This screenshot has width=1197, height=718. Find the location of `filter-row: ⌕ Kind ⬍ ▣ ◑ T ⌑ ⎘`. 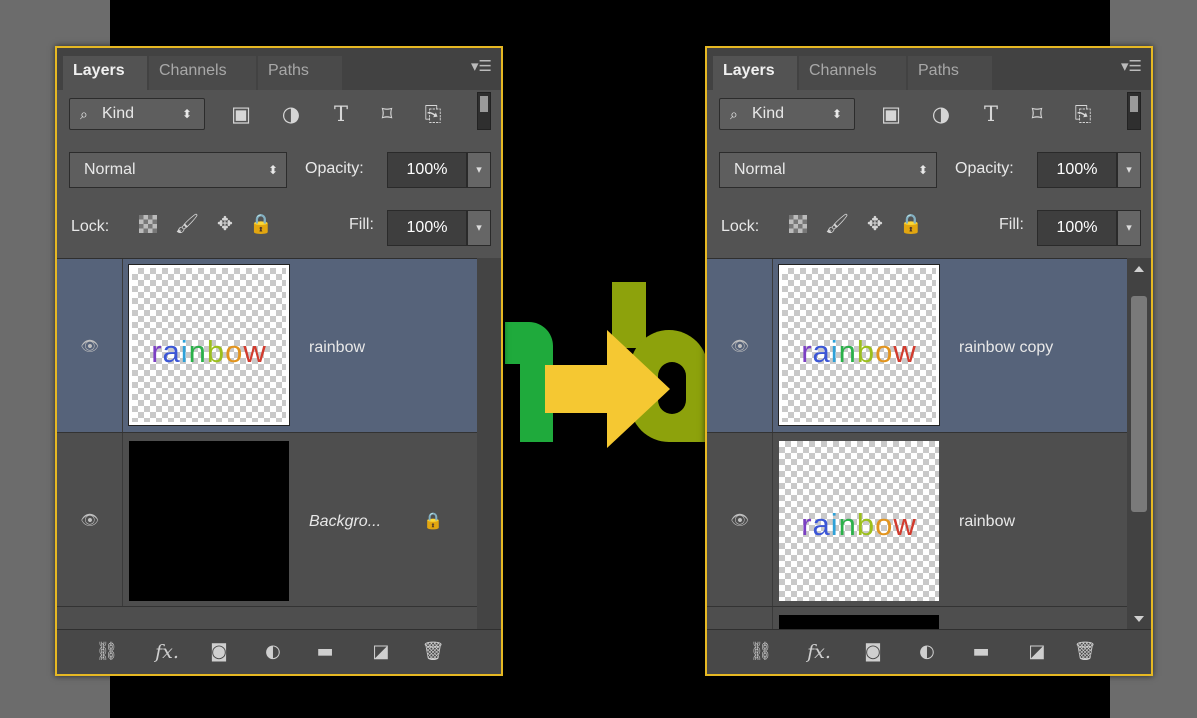

filter-row: ⌕ Kind ⬍ ▣ ◑ T ⌑ ⎘ is located at coordinates (279, 116).